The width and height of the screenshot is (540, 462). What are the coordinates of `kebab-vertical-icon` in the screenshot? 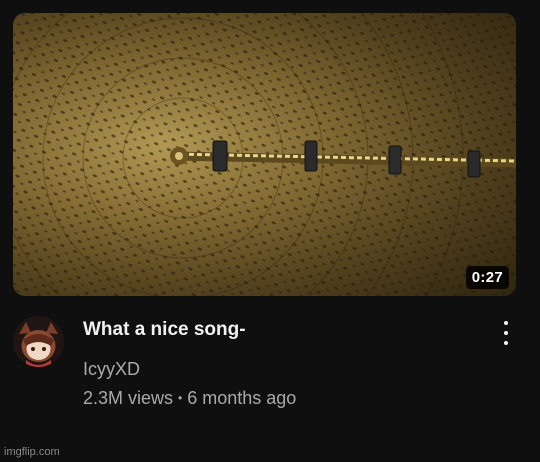 It's located at (506, 323).